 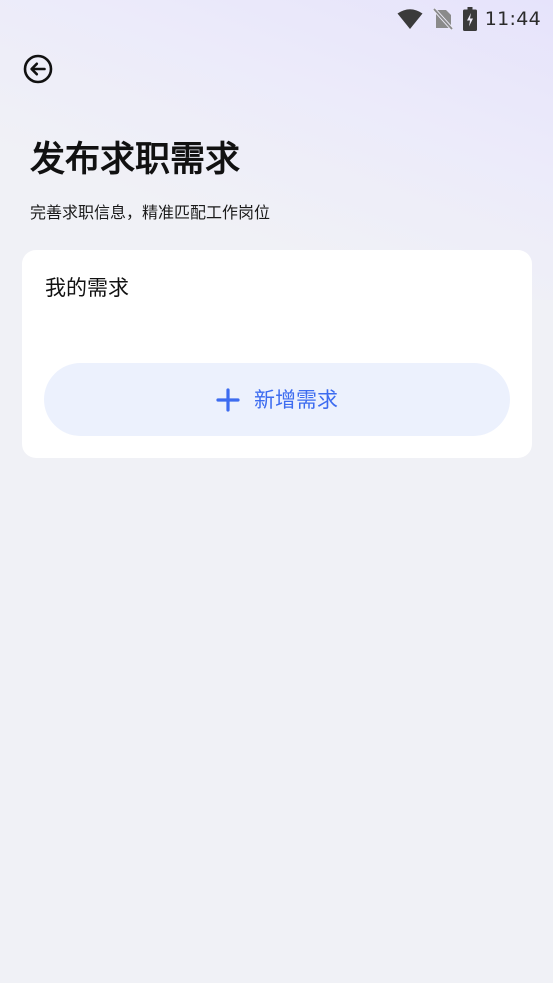 I want to click on add-demand-button: 新增需求, so click(x=277, y=399).